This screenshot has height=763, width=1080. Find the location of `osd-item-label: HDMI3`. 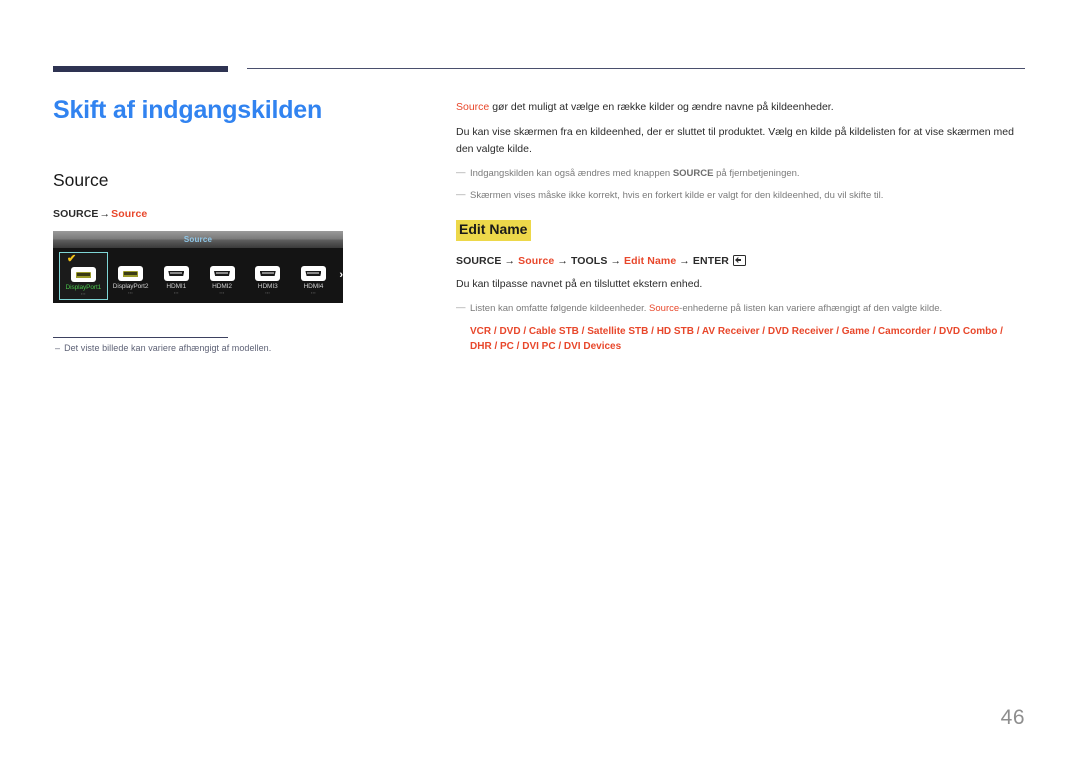

osd-item-label: HDMI3 is located at coordinates (267, 286).